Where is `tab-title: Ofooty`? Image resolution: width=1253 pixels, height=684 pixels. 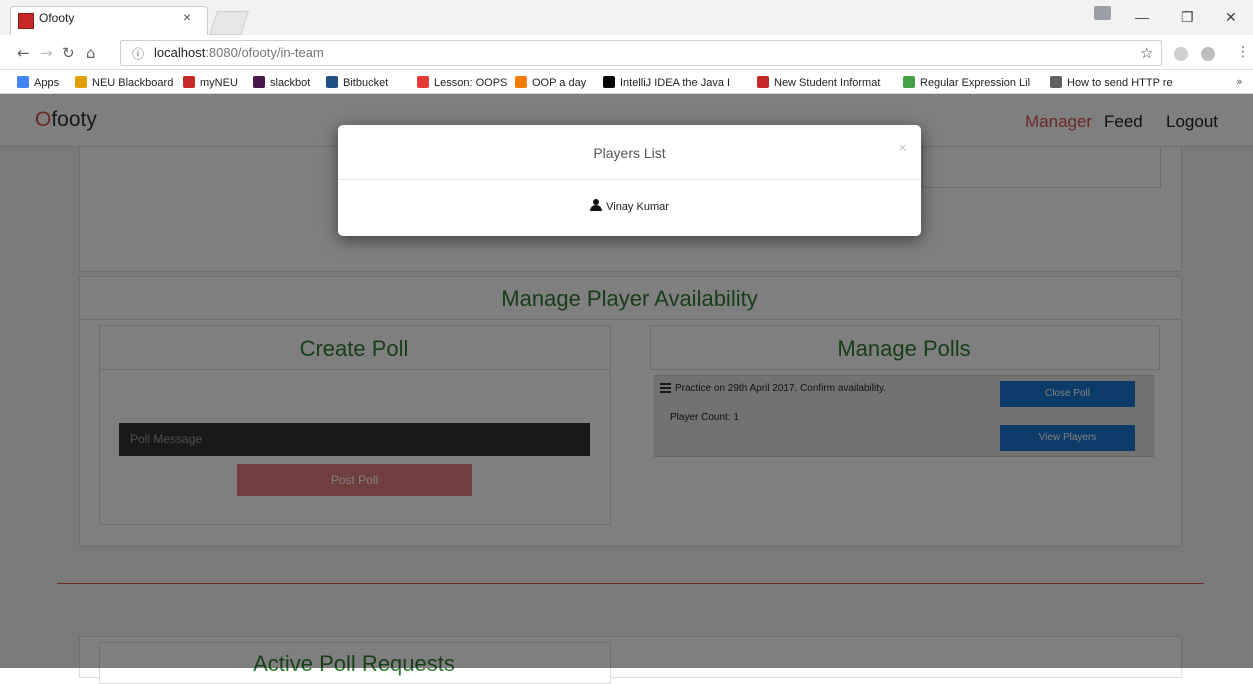 tab-title: Ofooty is located at coordinates (57, 18).